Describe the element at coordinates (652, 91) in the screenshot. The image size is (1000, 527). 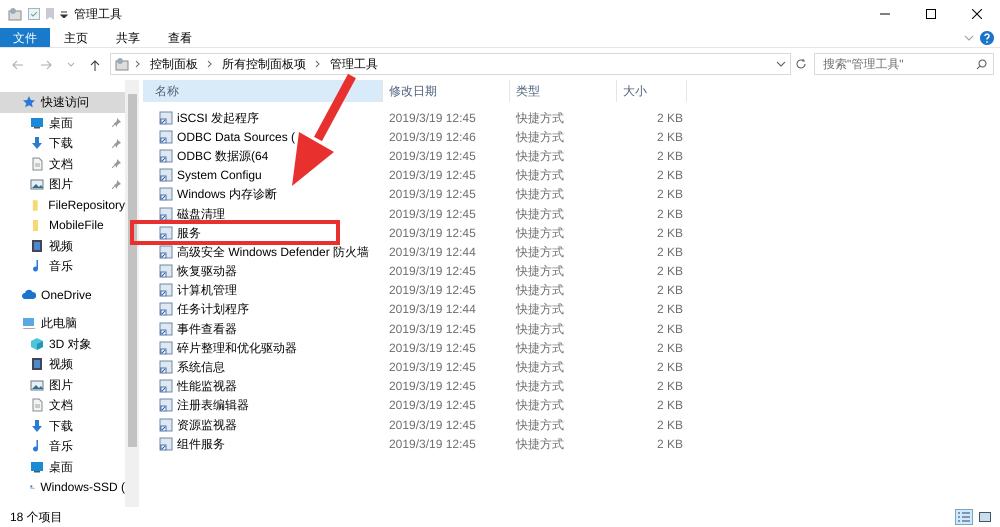
I see `column-header: 大小` at that location.